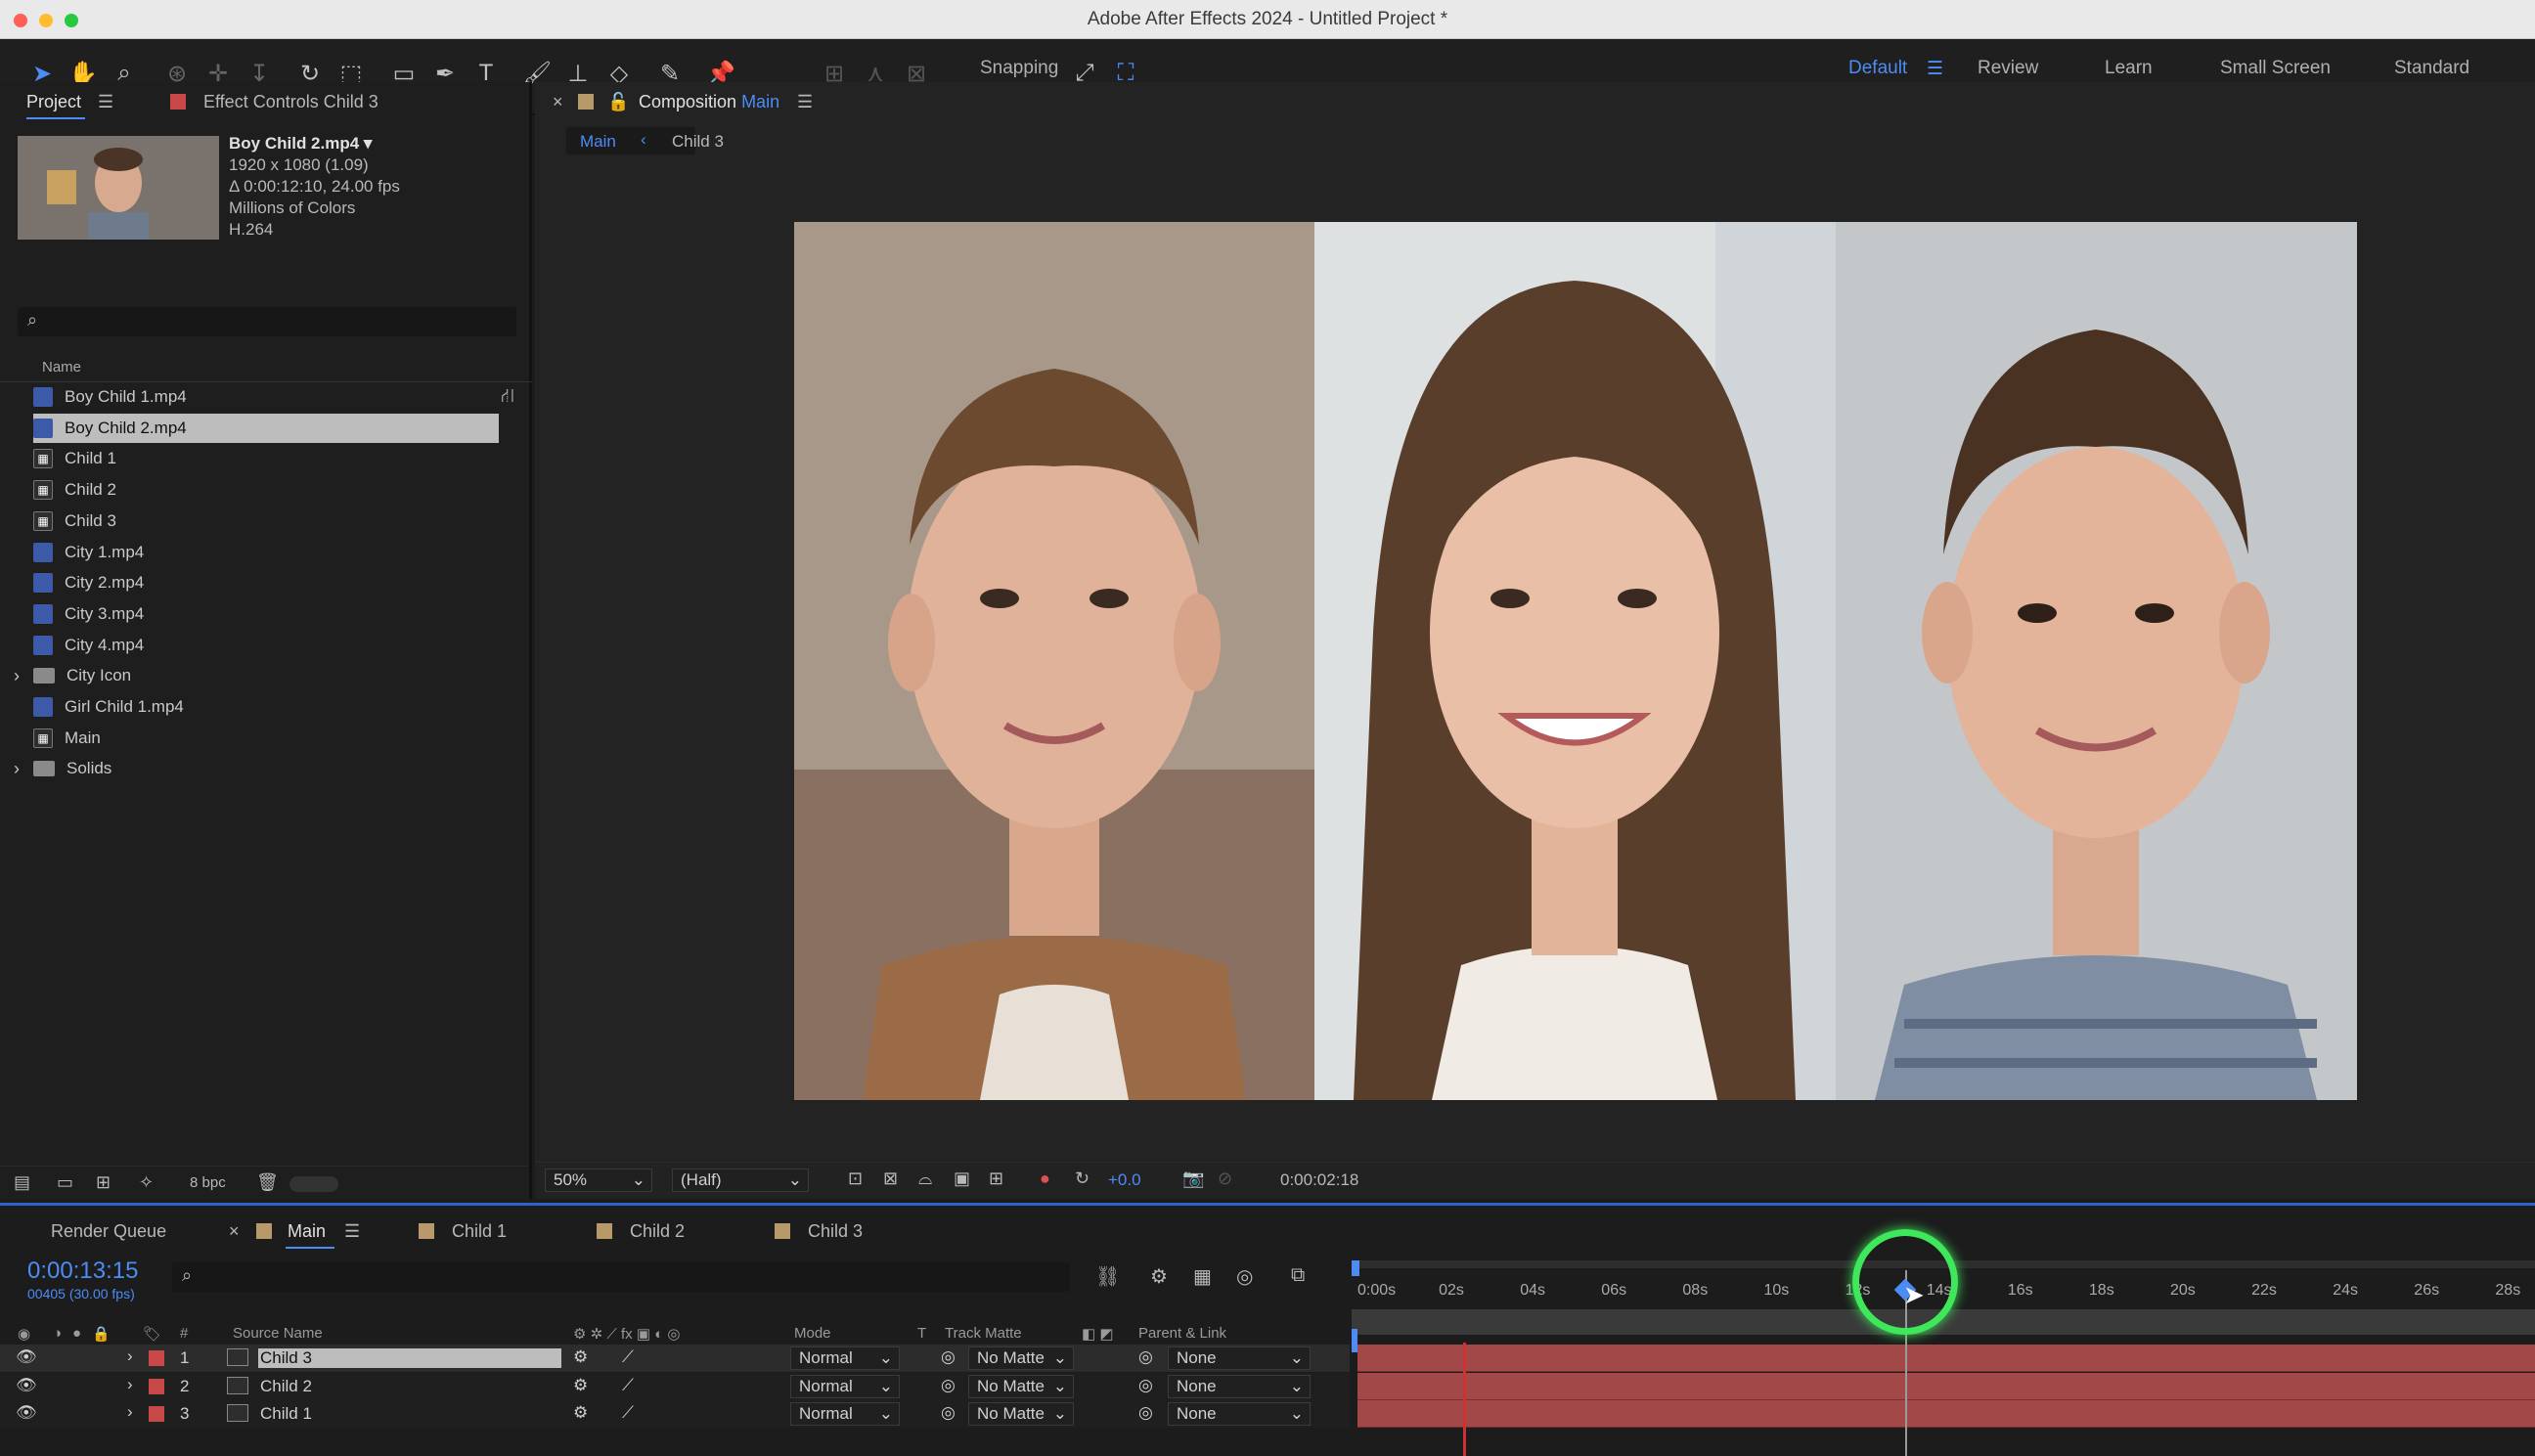 This screenshot has width=2535, height=1456. I want to click on mask-visibility-icon: ⌓, so click(925, 1179).